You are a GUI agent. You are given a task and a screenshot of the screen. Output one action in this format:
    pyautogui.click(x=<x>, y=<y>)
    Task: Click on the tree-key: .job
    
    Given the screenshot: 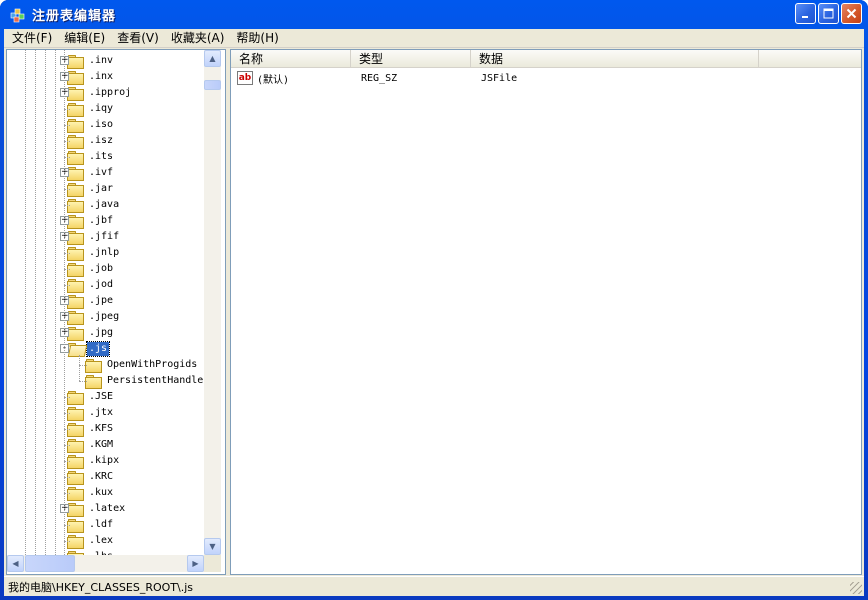 What is the action you would take?
    pyautogui.click(x=91, y=269)
    